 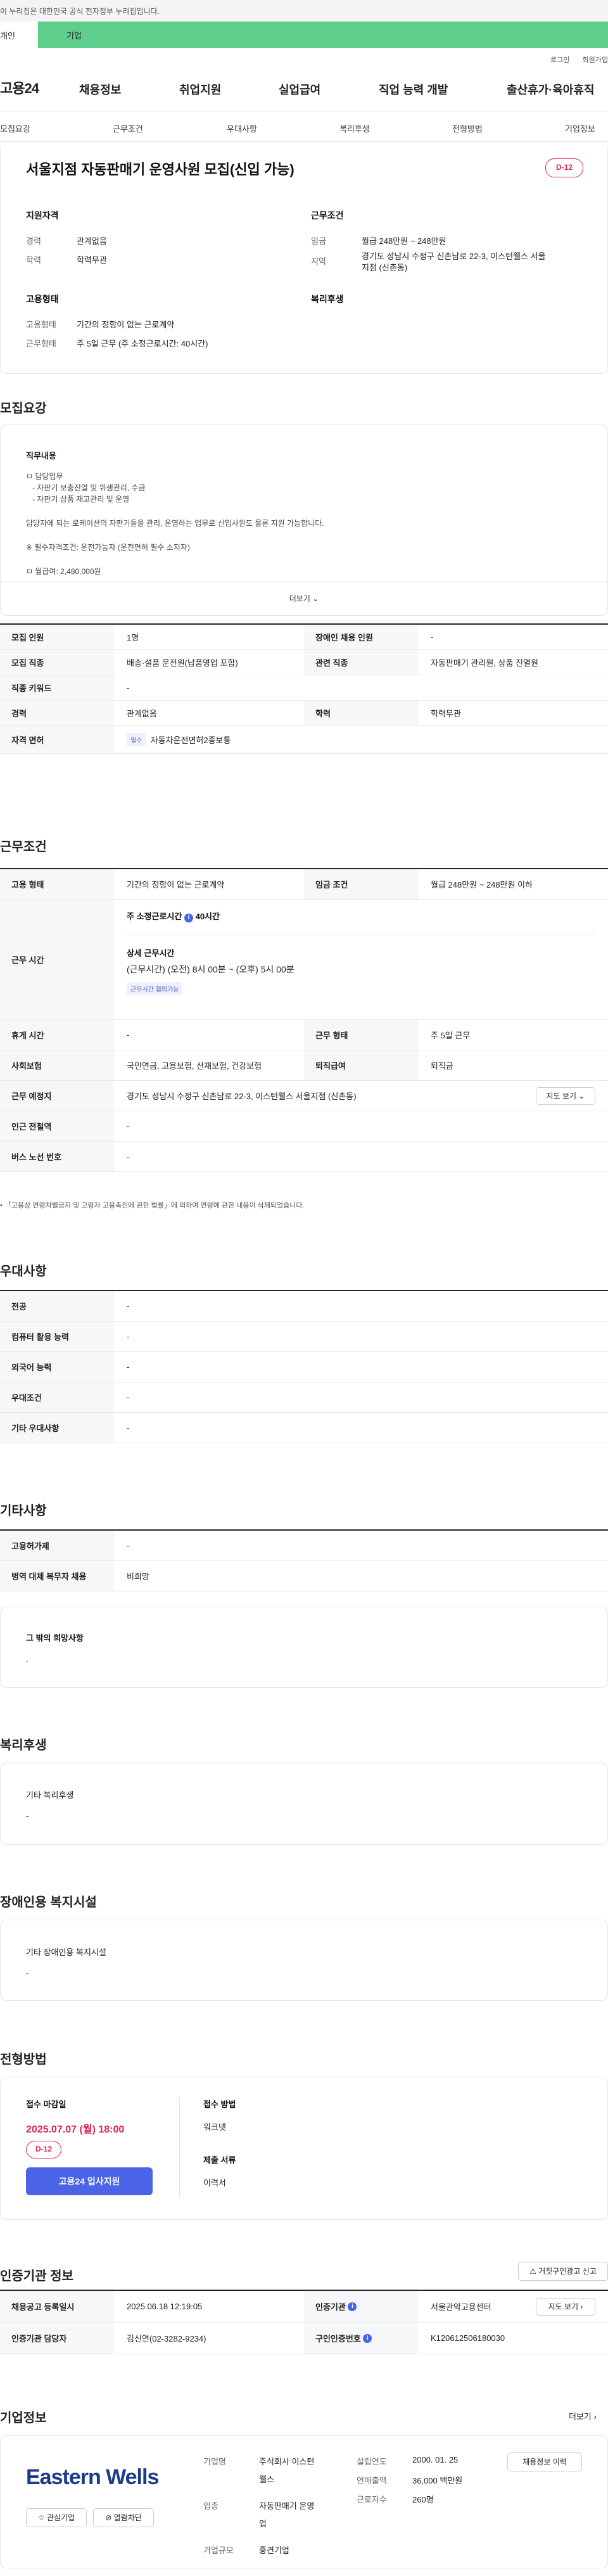 I want to click on duty-heading: 직무내용, so click(x=41, y=456).